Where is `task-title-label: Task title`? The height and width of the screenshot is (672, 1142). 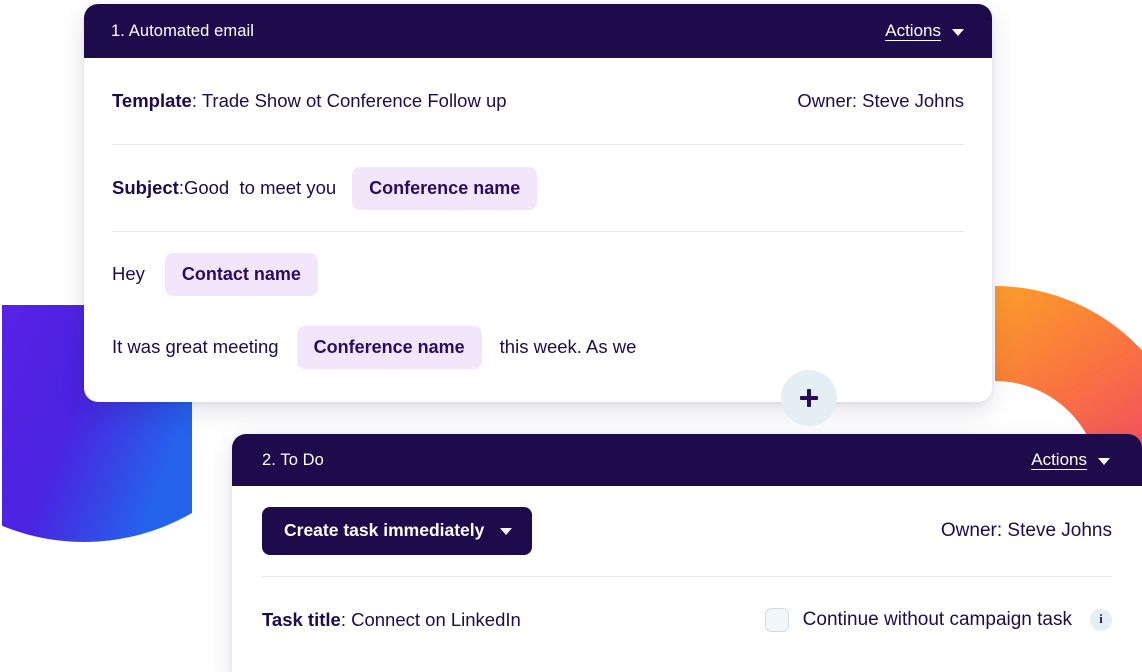
task-title-label: Task title is located at coordinates (301, 619).